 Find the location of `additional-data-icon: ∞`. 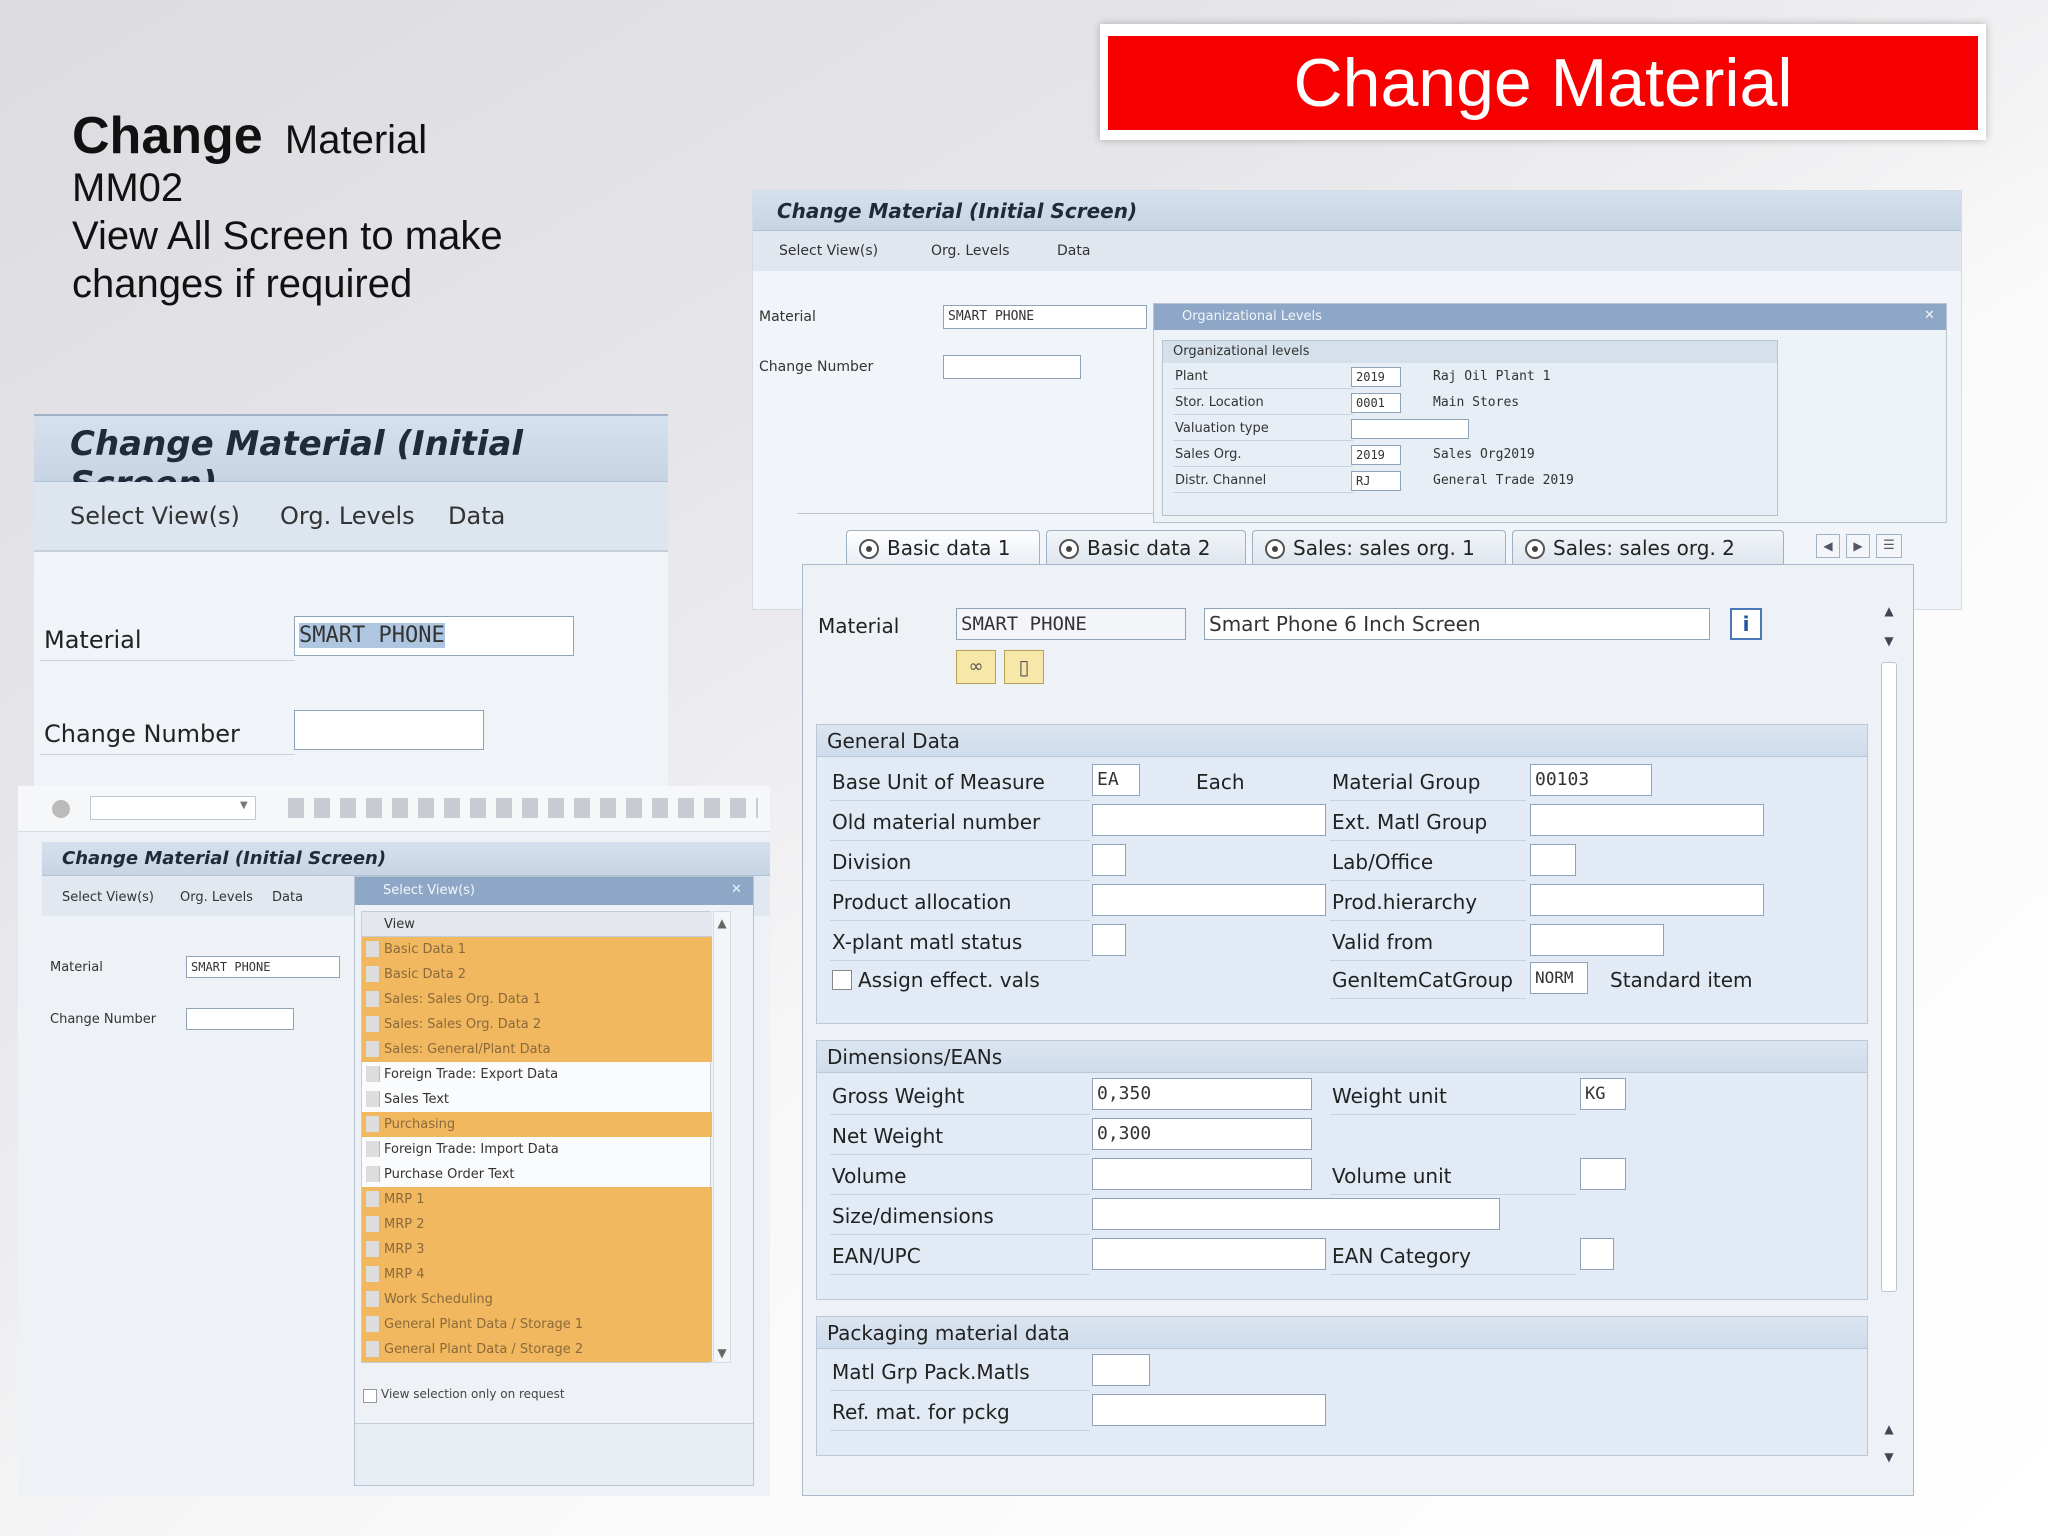

additional-data-icon: ∞ is located at coordinates (976, 667).